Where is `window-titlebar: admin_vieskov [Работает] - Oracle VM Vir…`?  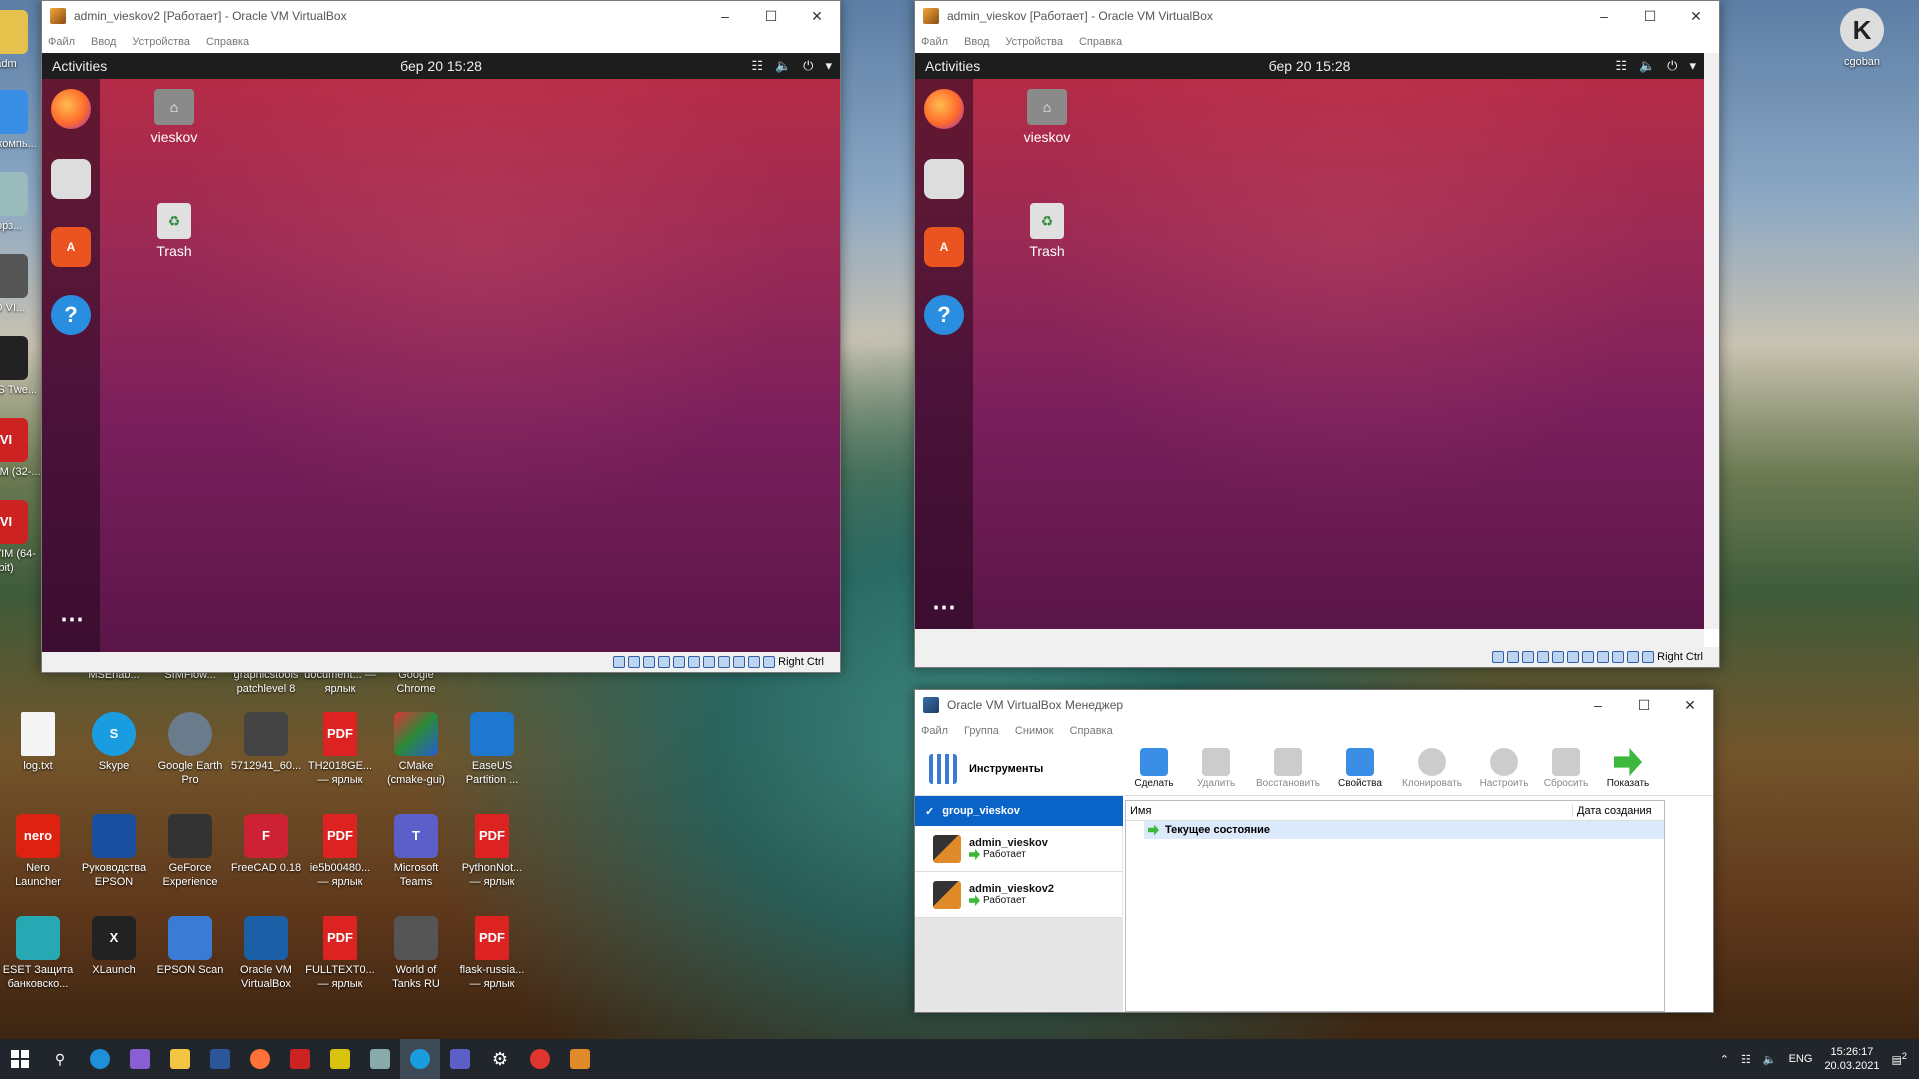 window-titlebar: admin_vieskov [Работает] - Oracle VM Vir… is located at coordinates (1317, 16).